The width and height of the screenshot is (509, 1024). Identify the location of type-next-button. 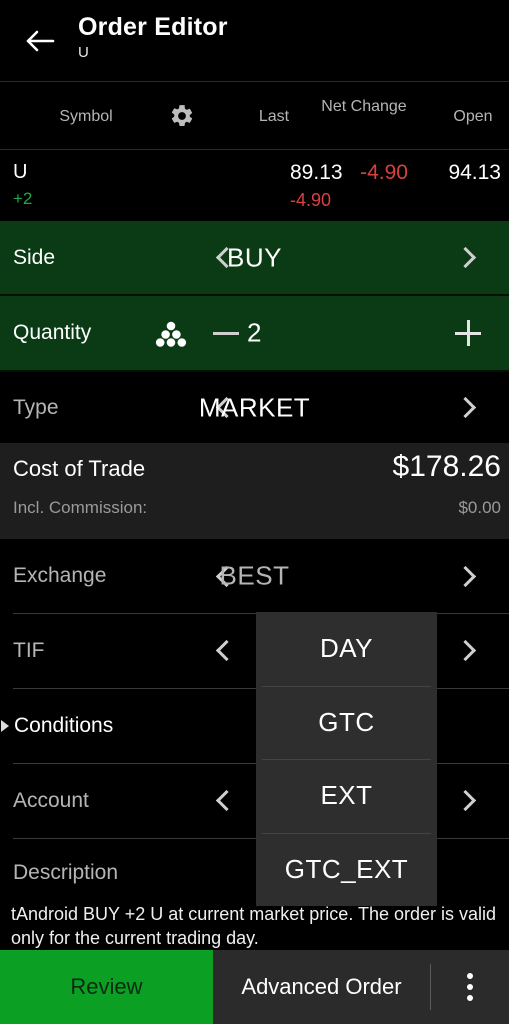
(467, 408).